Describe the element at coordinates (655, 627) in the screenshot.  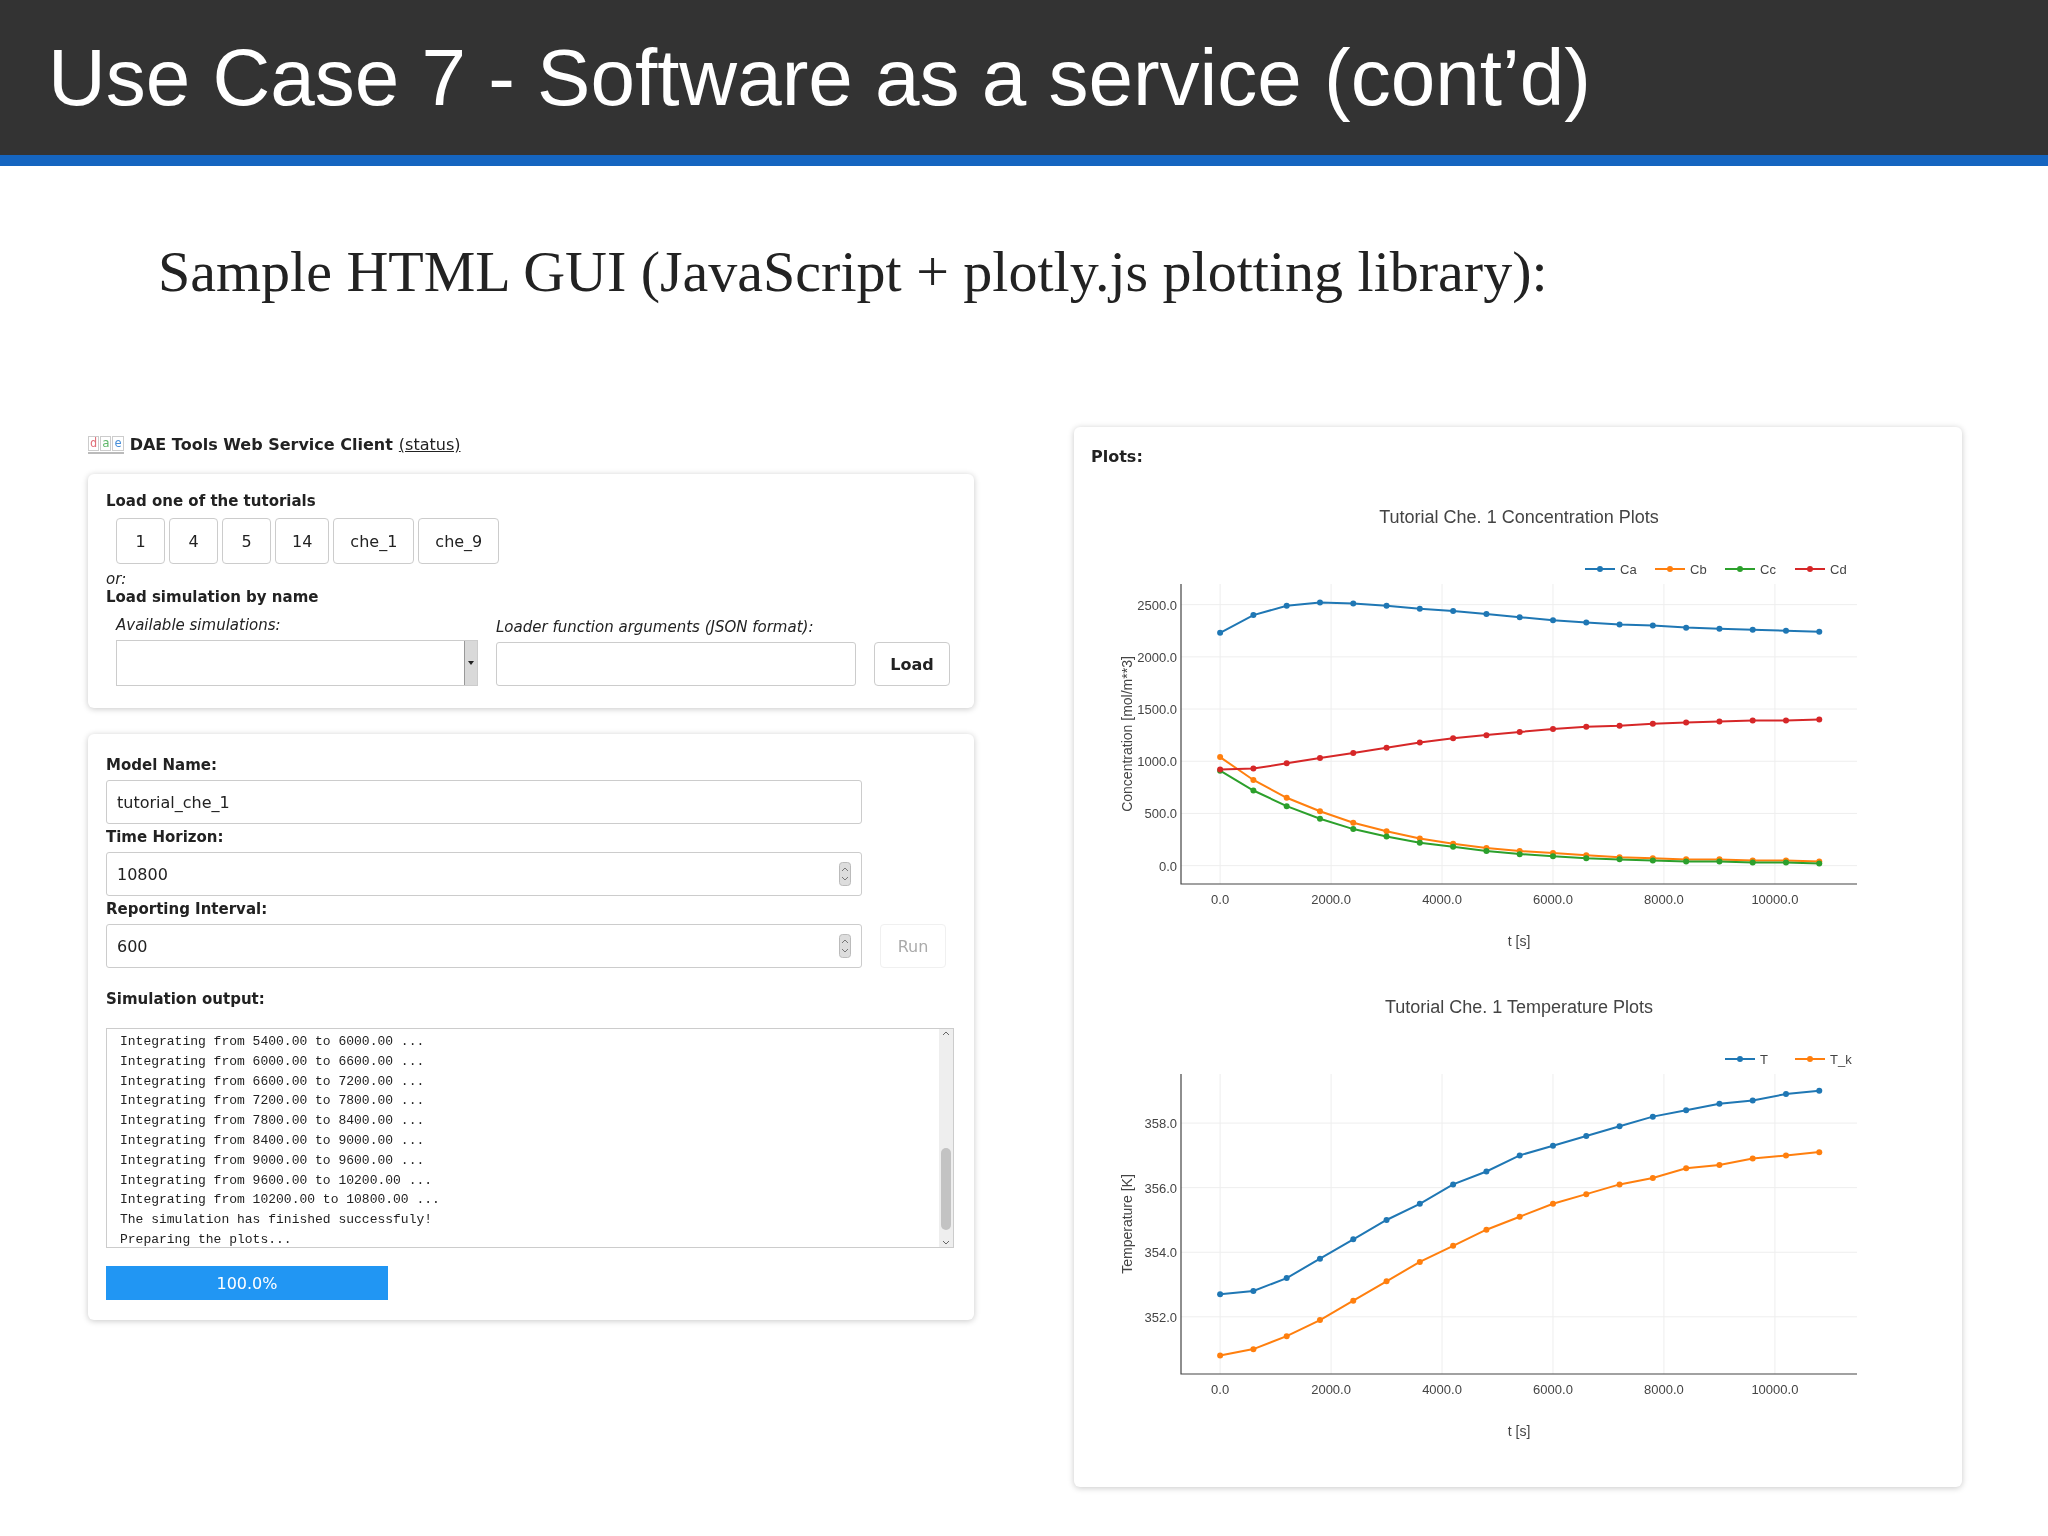
I see `field-label: Loader function arguments (JSON format):` at that location.